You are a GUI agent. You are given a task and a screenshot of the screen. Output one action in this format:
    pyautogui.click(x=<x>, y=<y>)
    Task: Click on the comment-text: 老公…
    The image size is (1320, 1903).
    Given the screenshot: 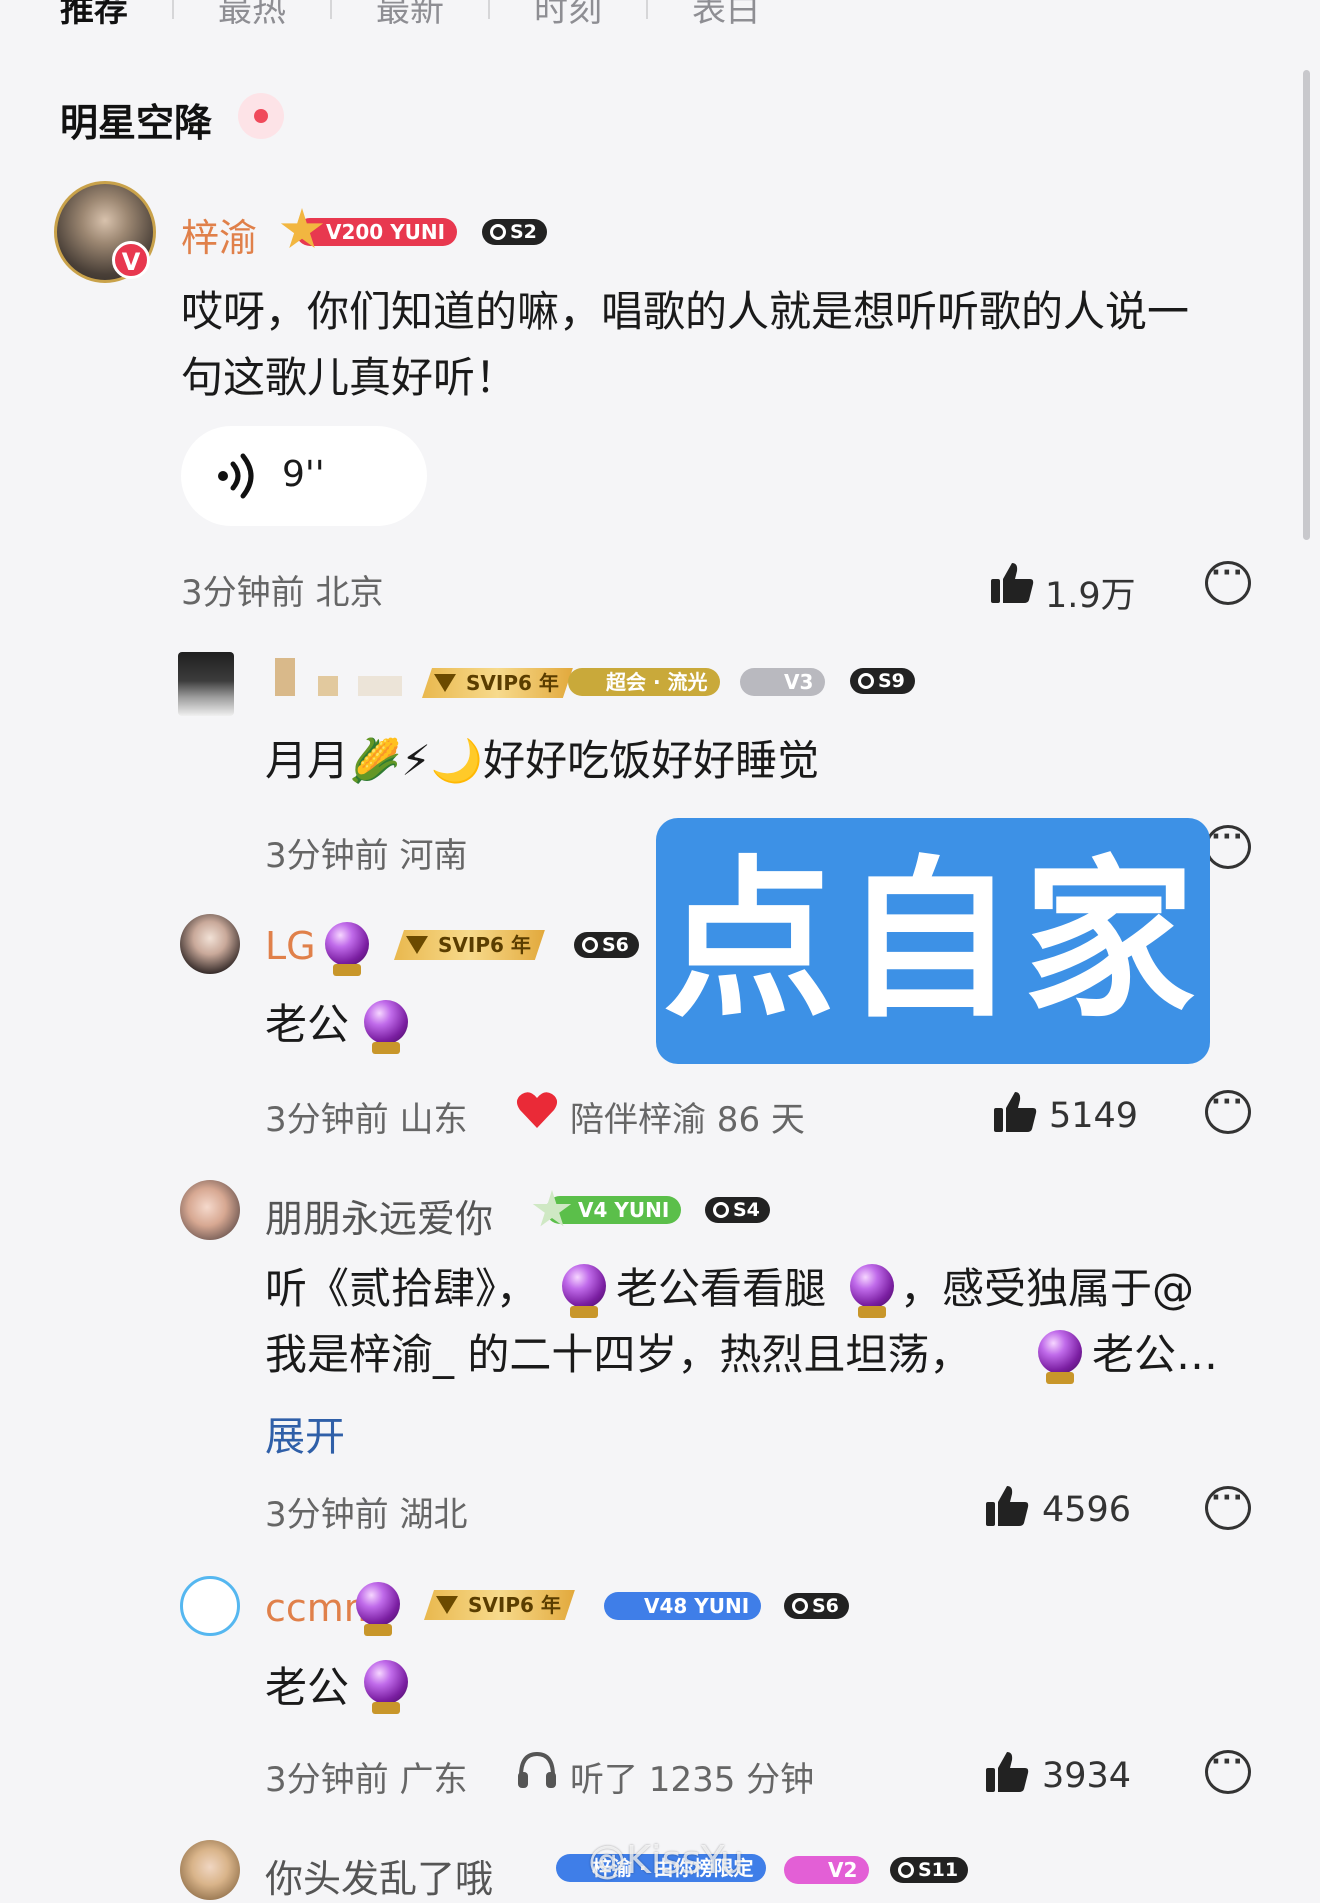 What is the action you would take?
    pyautogui.click(x=1155, y=1354)
    